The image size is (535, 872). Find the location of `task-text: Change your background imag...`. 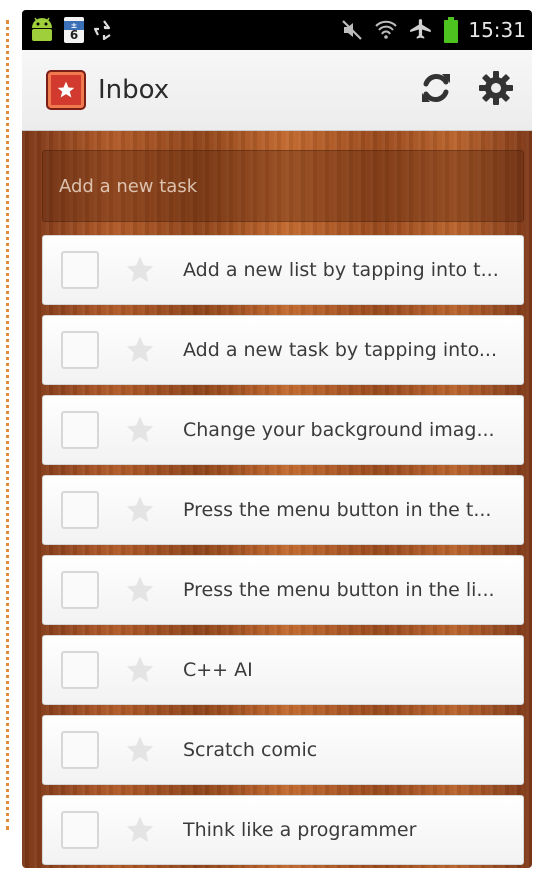

task-text: Change your background imag... is located at coordinates (339, 430).